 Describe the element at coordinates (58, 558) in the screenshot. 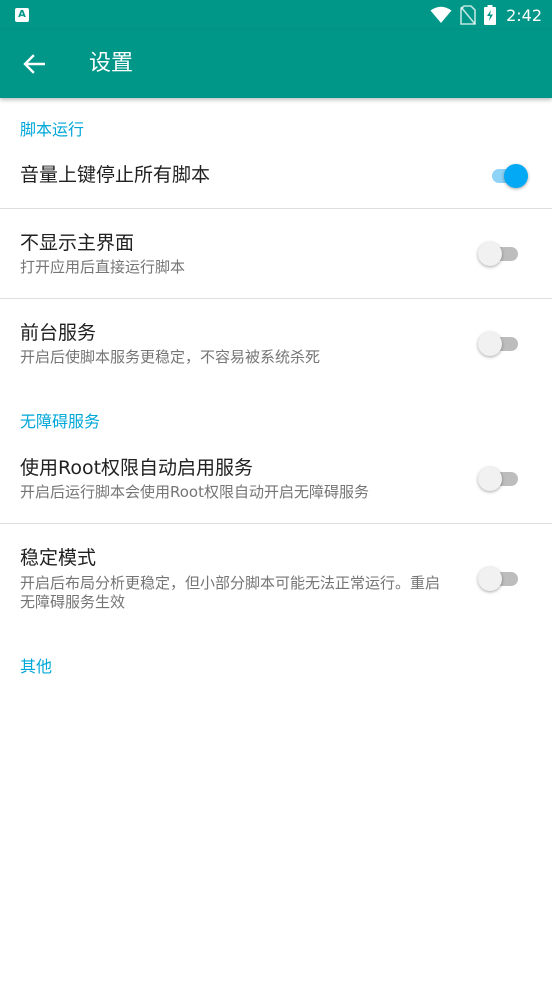

I see `pref-stable-mode-title: 稳定模式` at that location.